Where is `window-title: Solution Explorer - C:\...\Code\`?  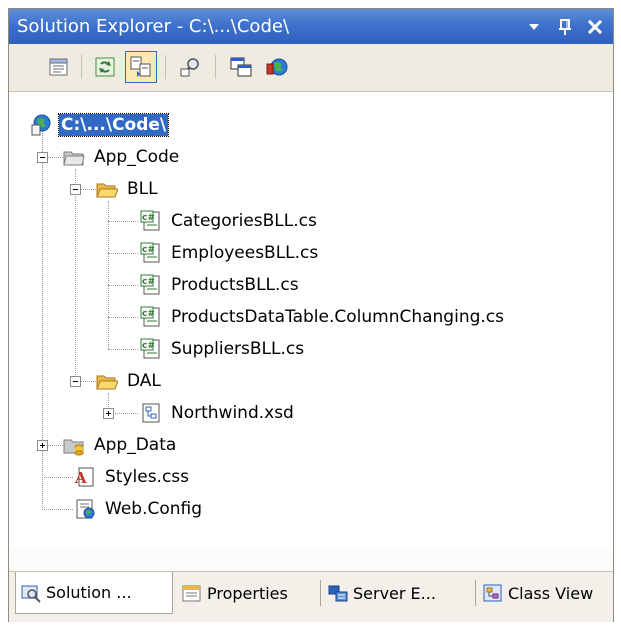
window-title: Solution Explorer - C:\...\Code\ is located at coordinates (153, 26).